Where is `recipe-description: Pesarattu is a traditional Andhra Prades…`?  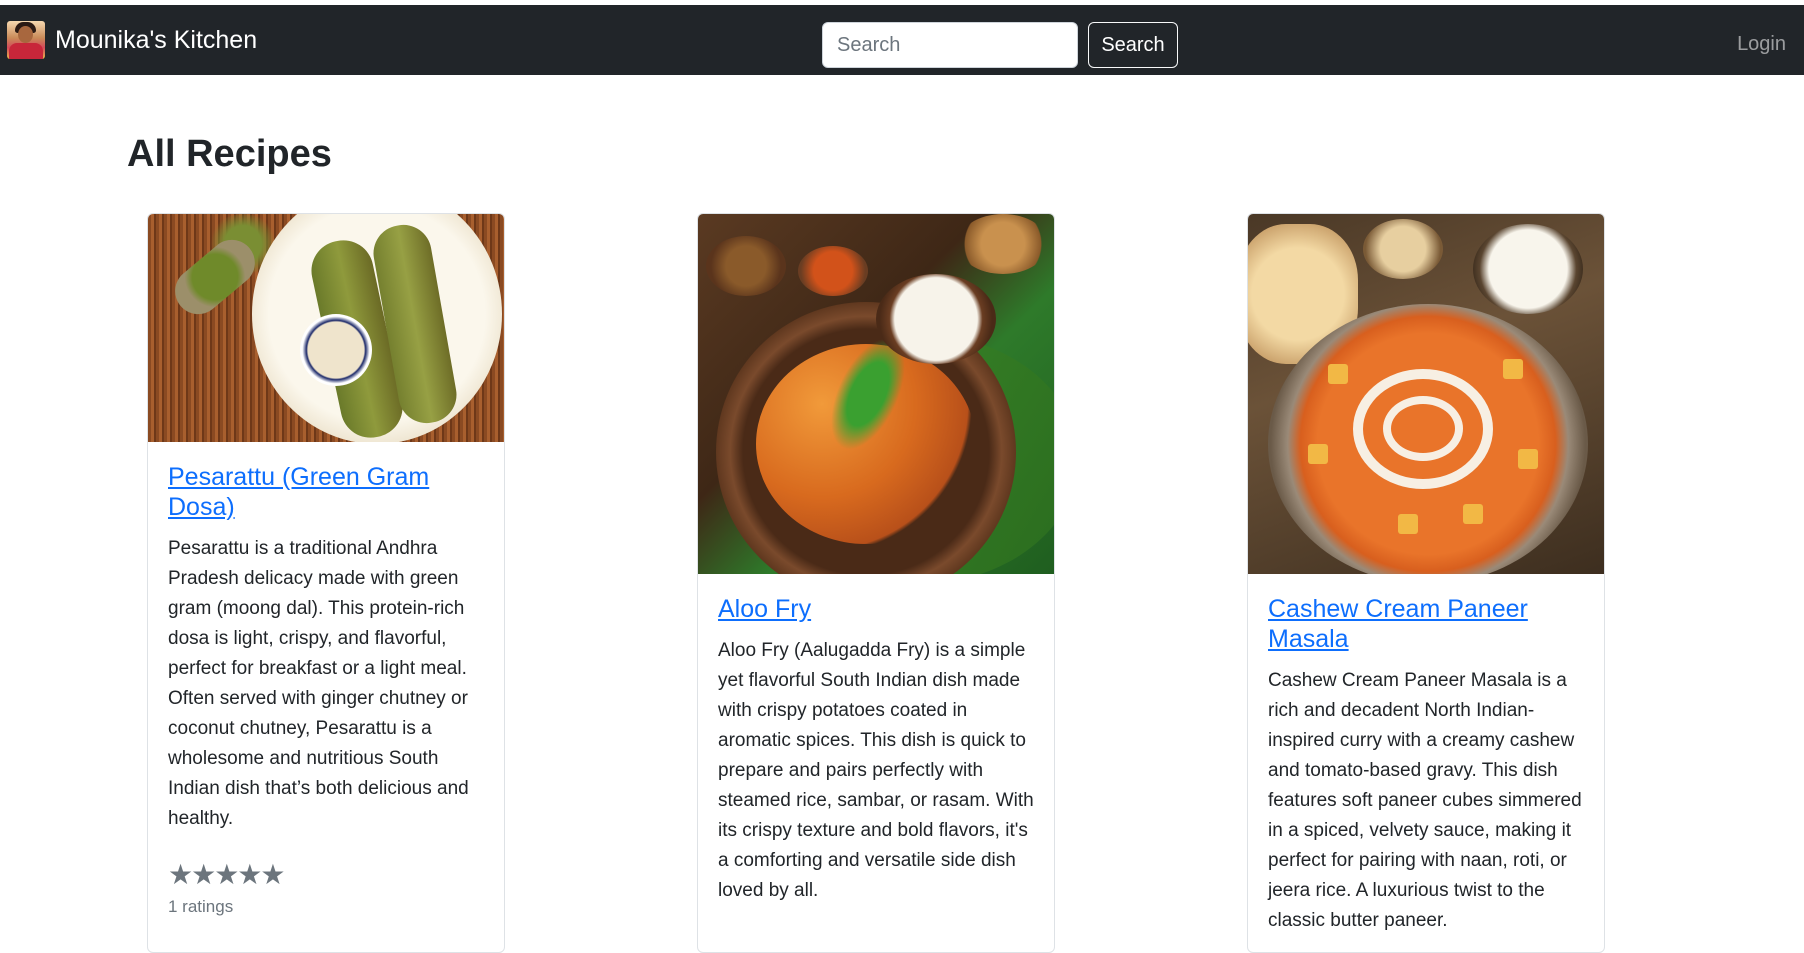
recipe-description: Pesarattu is a traditional Andhra Prades… is located at coordinates (318, 683).